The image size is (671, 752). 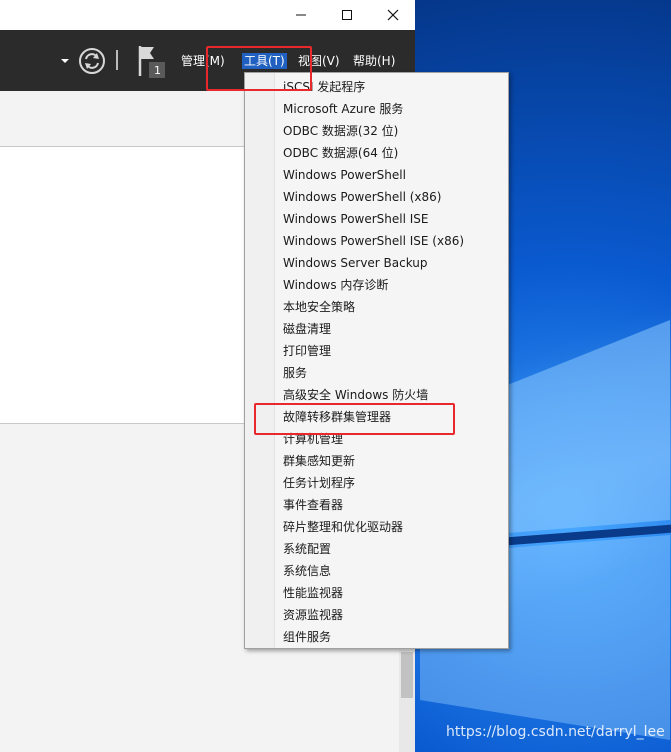 I want to click on menu-item-component-services: 组件服务, so click(x=307, y=637).